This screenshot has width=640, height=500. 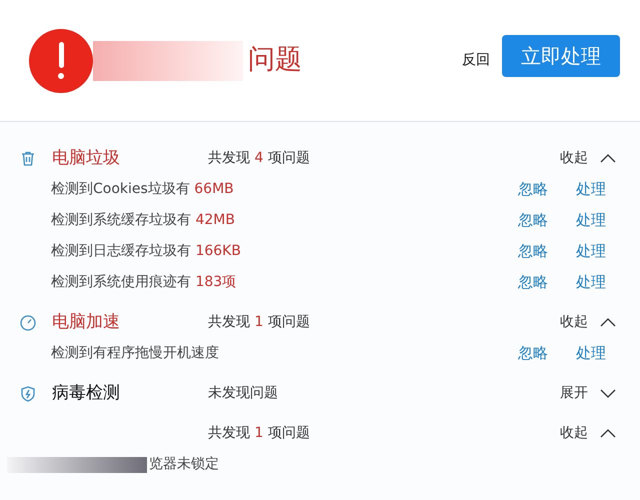 What do you see at coordinates (28, 158) in the screenshot?
I see `trash-icon` at bounding box center [28, 158].